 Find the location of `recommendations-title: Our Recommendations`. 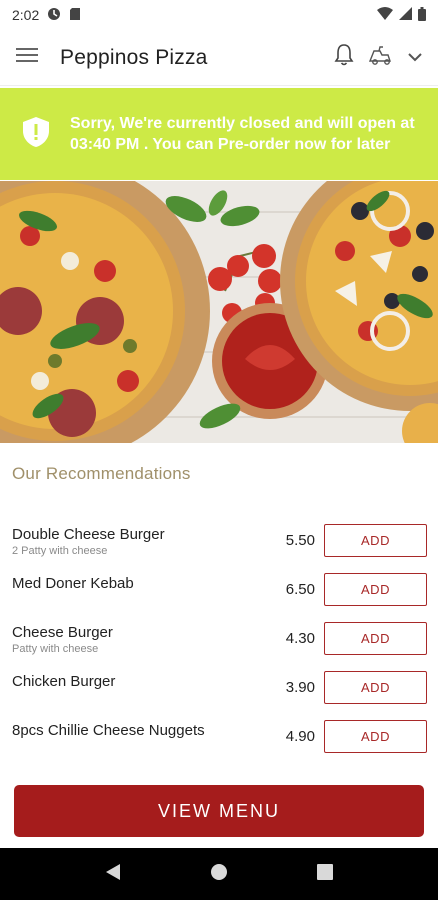

recommendations-title: Our Recommendations is located at coordinates (101, 473).